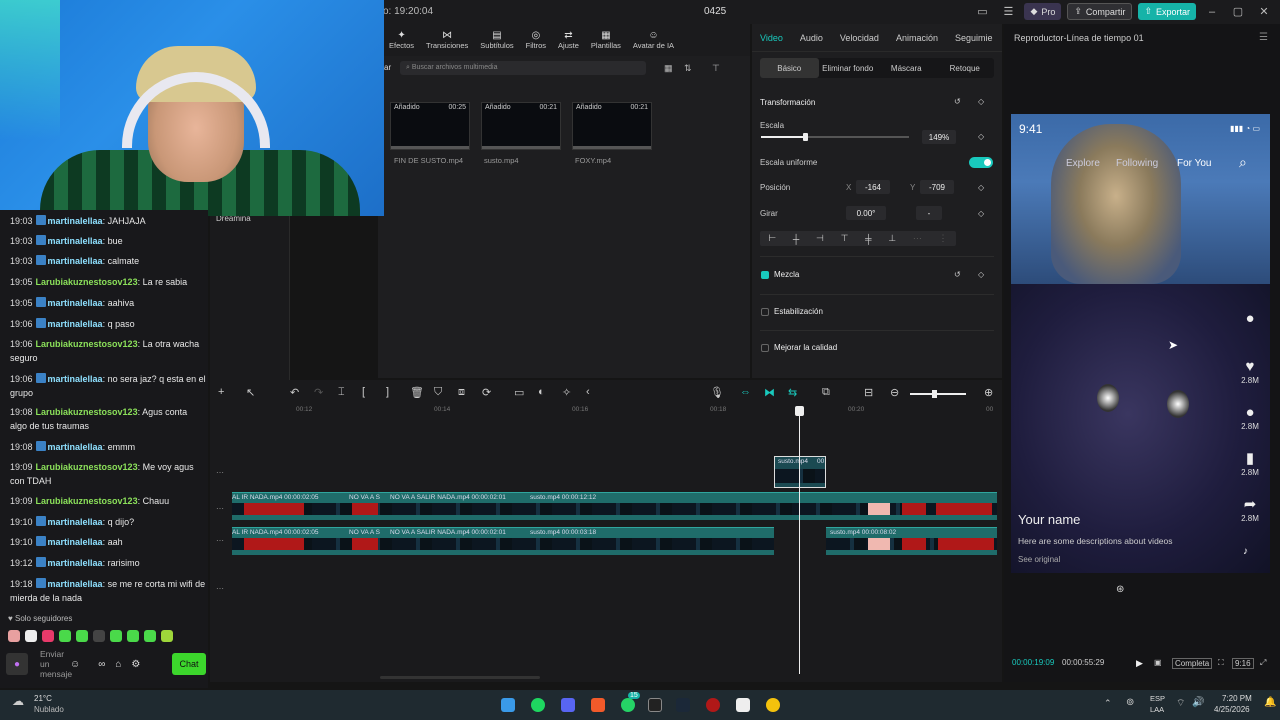 The image size is (1280, 720). I want to click on filter-icon: ⊤, so click(716, 68).